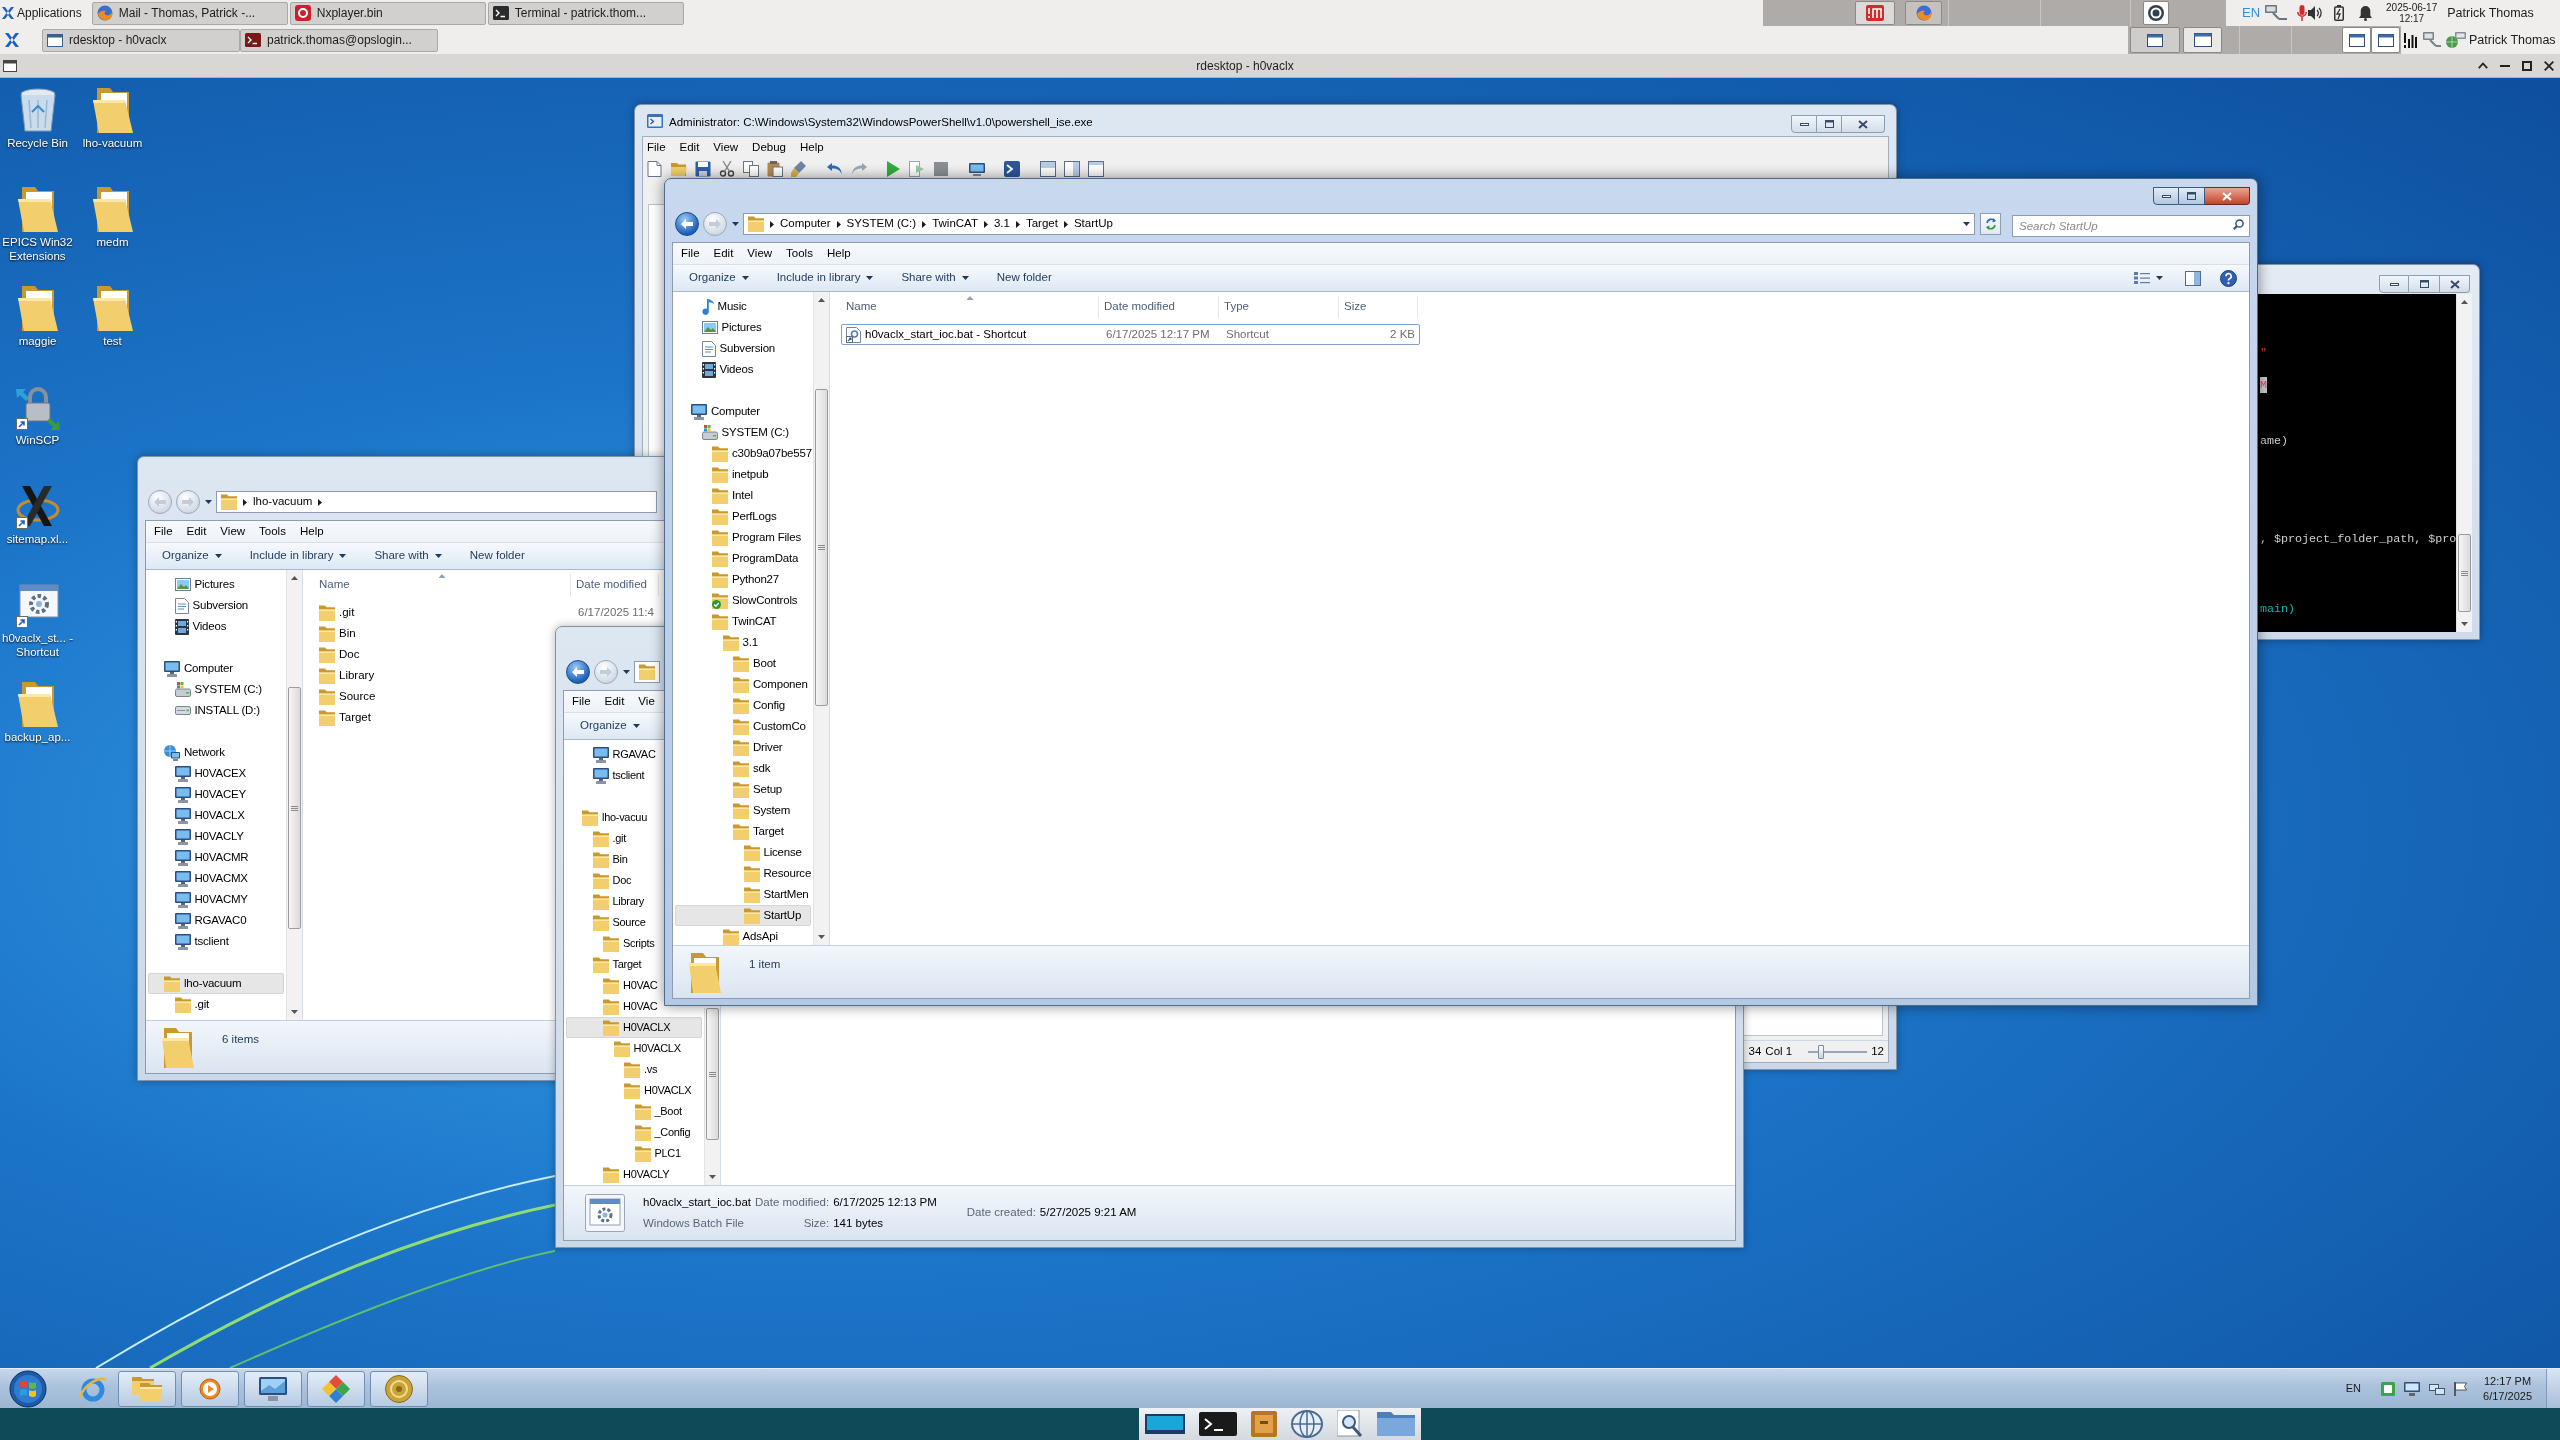  I want to click on folder-icon, so click(1396, 1424).